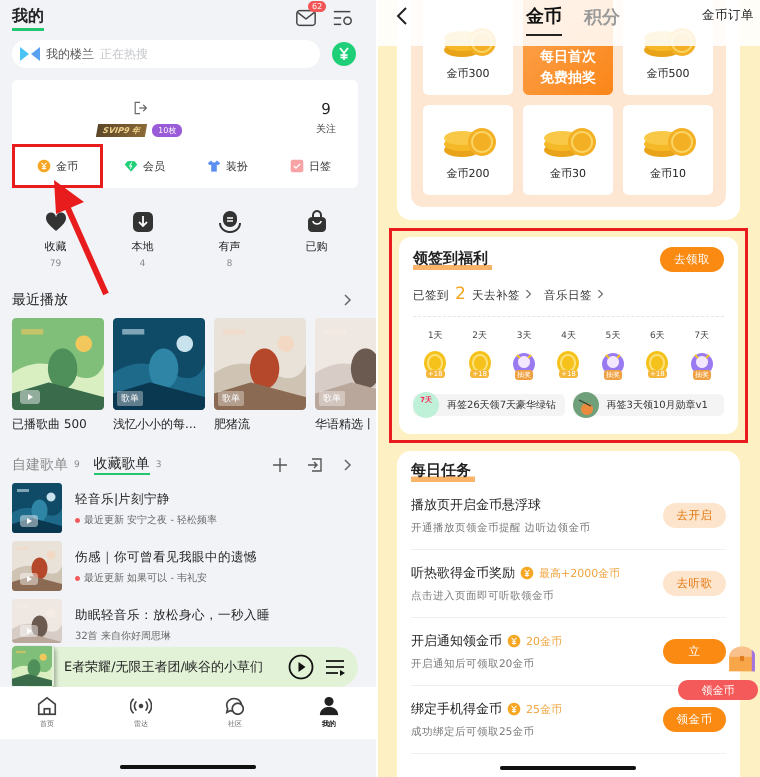  Describe the element at coordinates (585, 405) in the screenshot. I see `medal-icon` at that location.